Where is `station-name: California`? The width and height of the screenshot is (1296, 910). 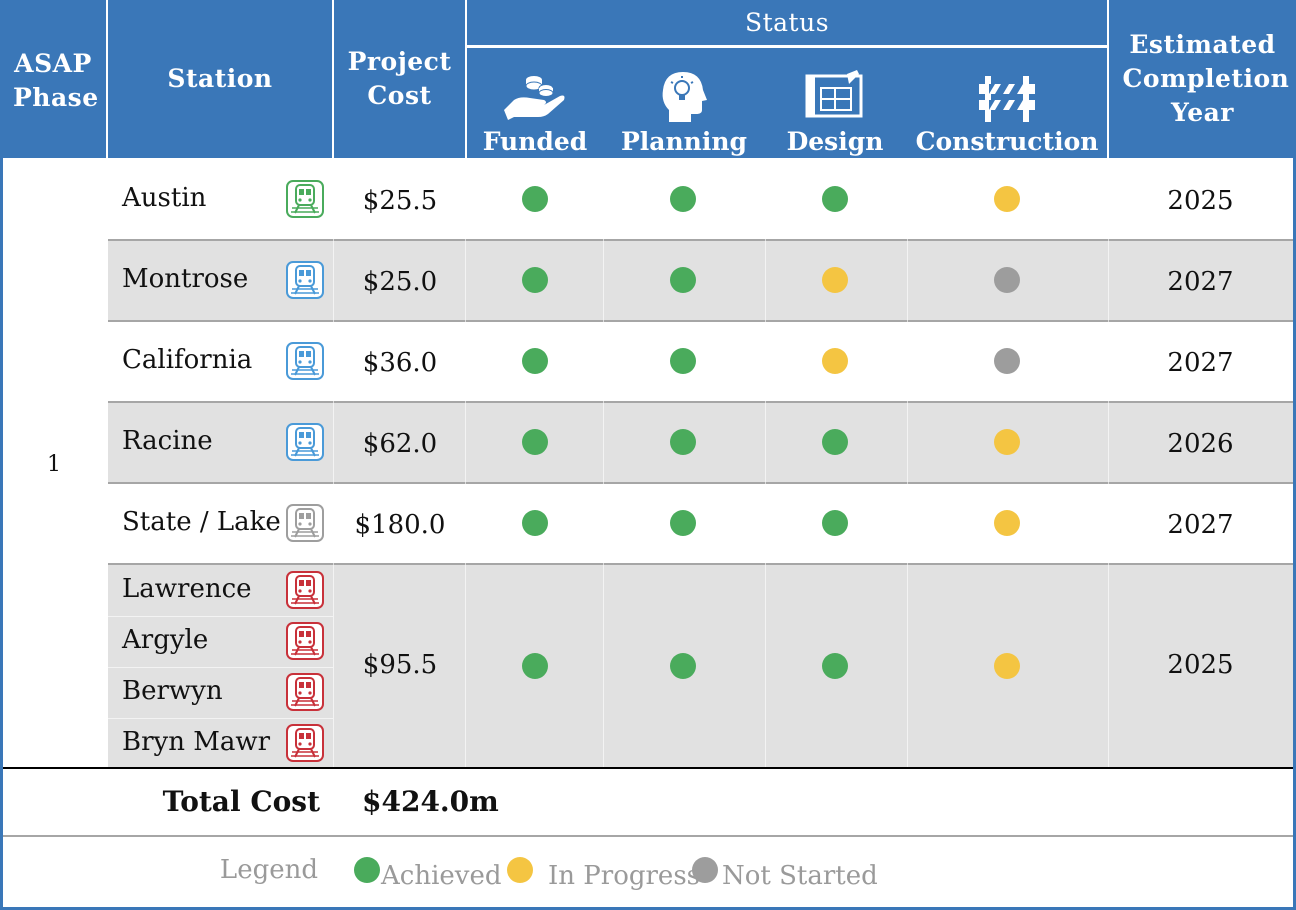
station-name: California is located at coordinates (187, 359).